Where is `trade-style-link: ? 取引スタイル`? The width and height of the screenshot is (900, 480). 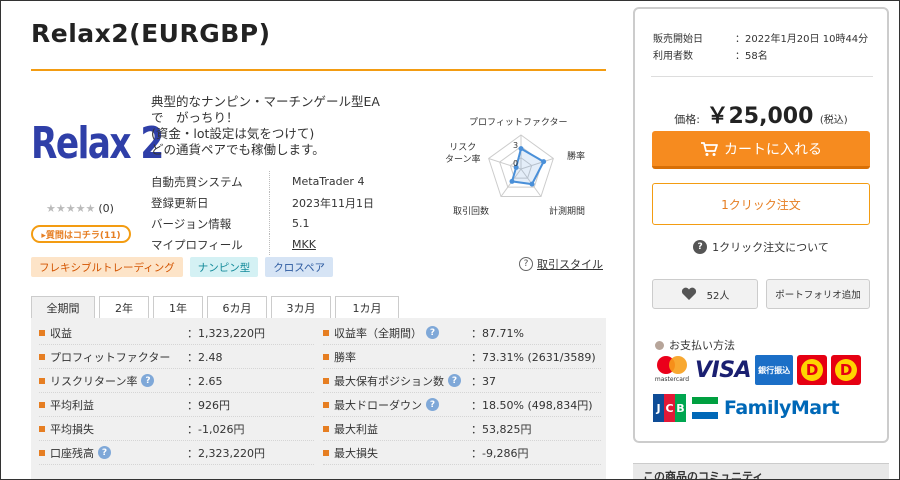
trade-style-link: ? 取引スタイル is located at coordinates (561, 264).